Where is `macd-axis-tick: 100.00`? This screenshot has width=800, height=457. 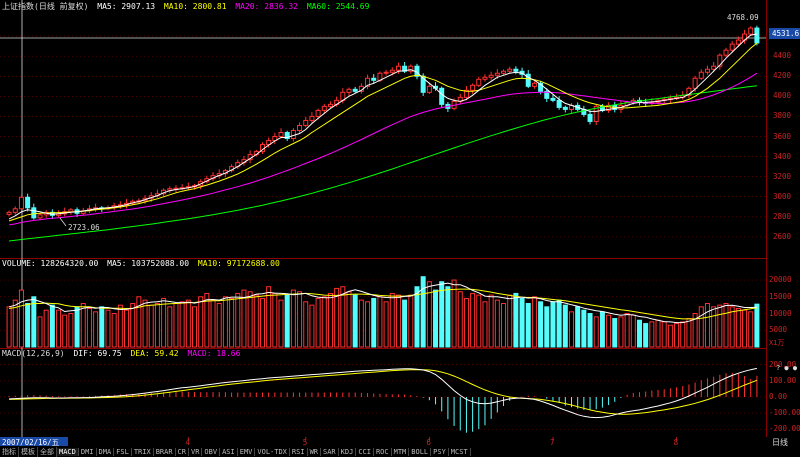
macd-axis-tick: 100.00 is located at coordinates (783, 380).